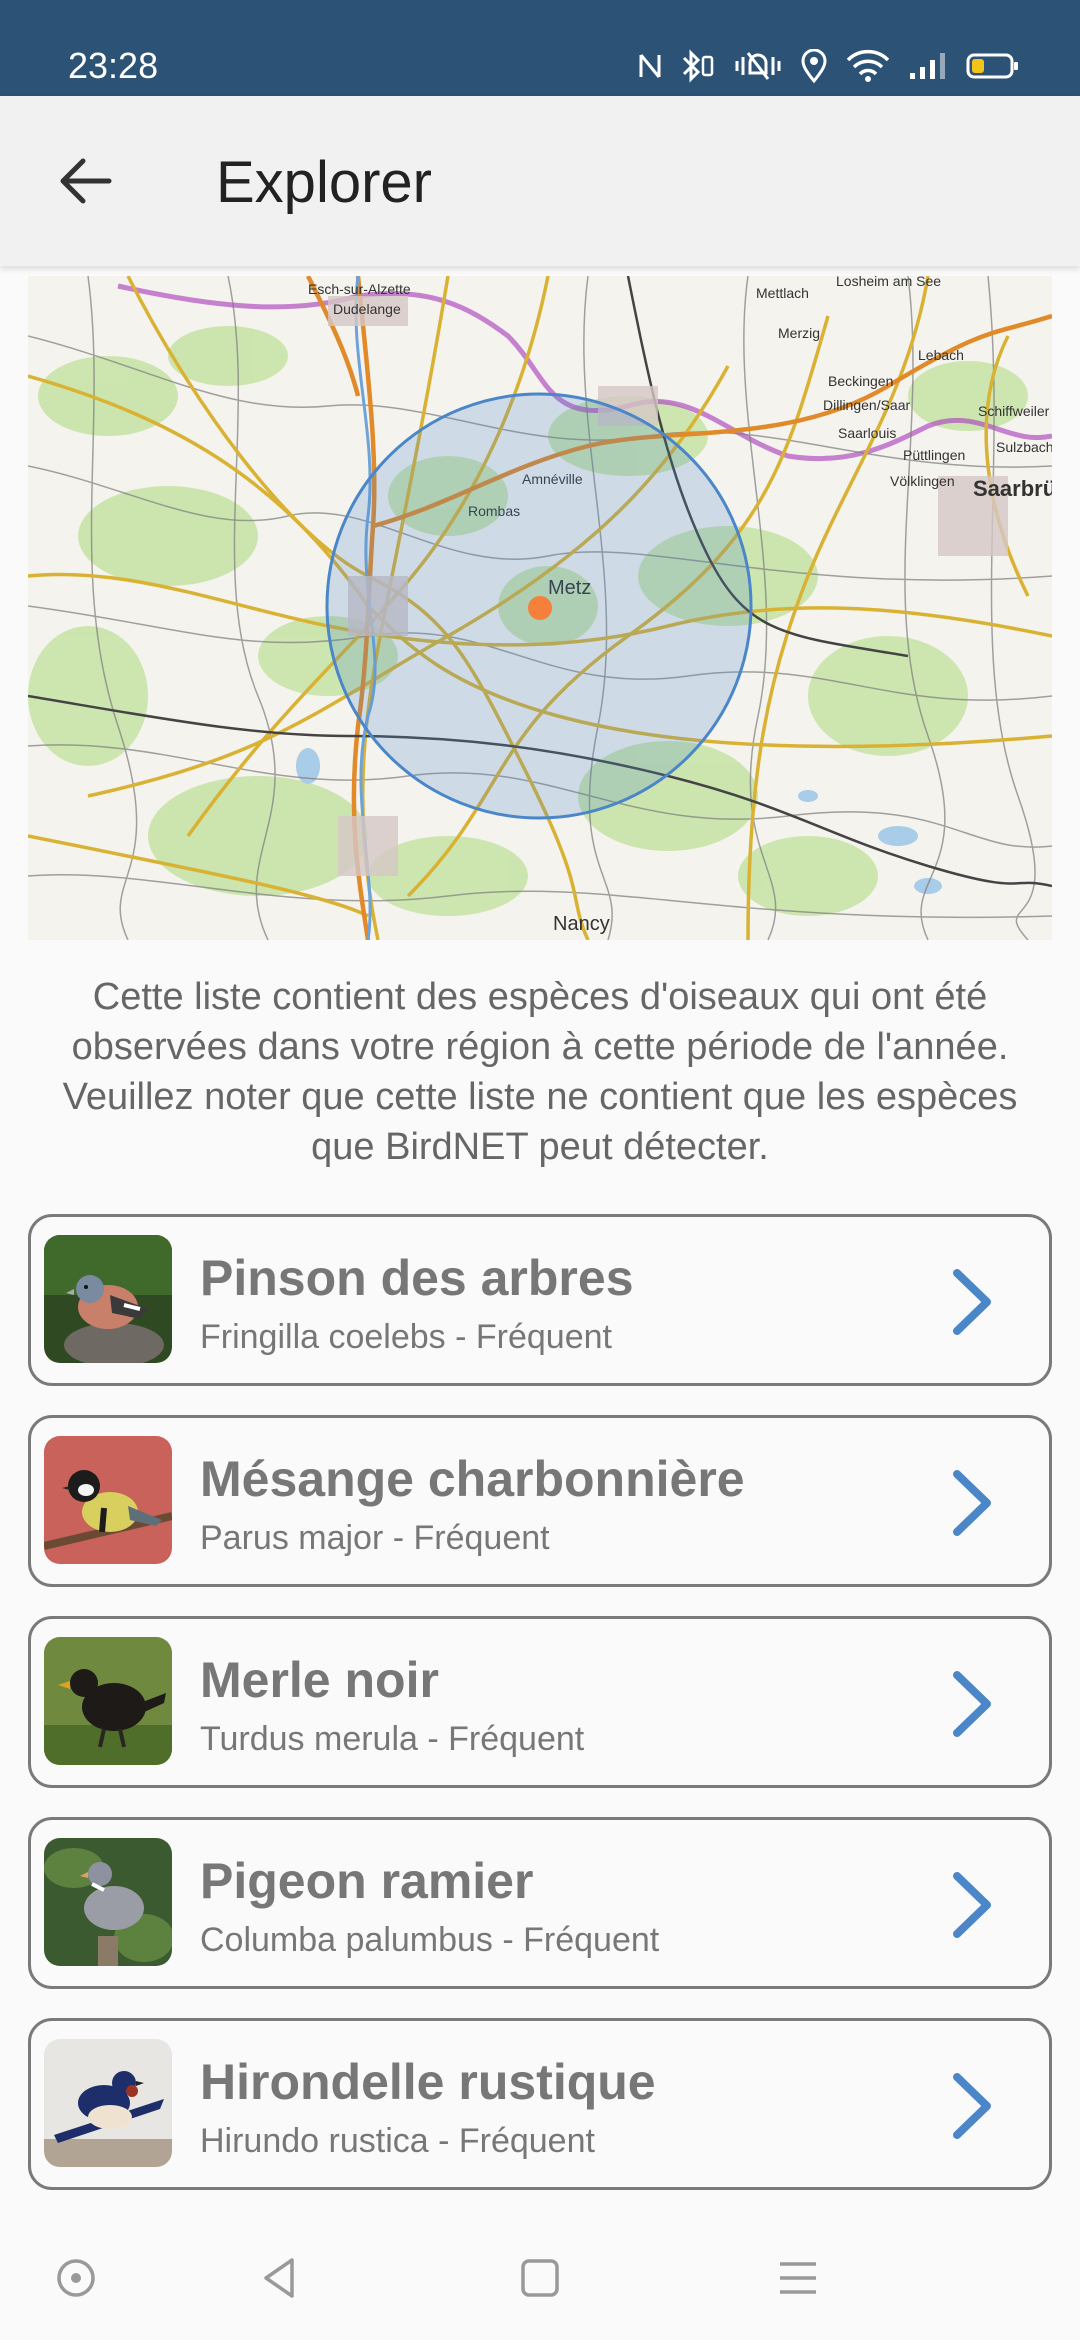  Describe the element at coordinates (324, 182) in the screenshot. I see `page-title: Explorer` at that location.